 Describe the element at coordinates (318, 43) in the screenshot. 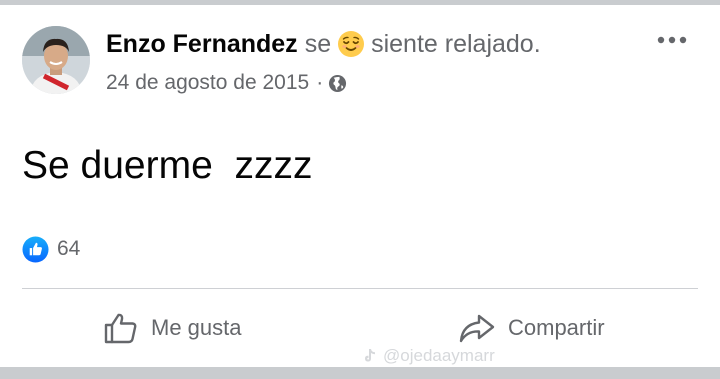

I see `feeling-prefix: se` at that location.